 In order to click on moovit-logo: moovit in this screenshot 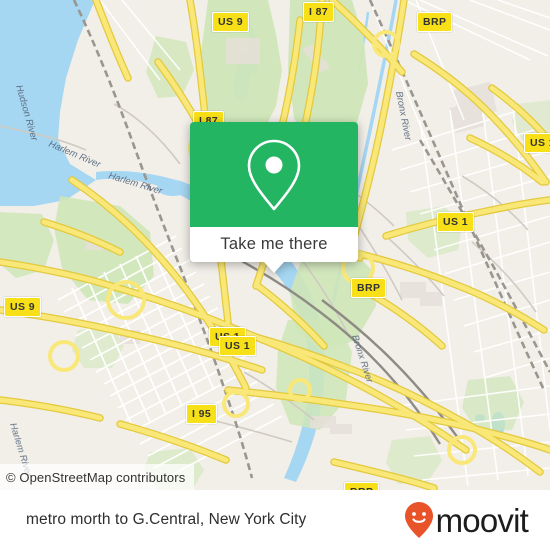, I will do `click(466, 520)`.